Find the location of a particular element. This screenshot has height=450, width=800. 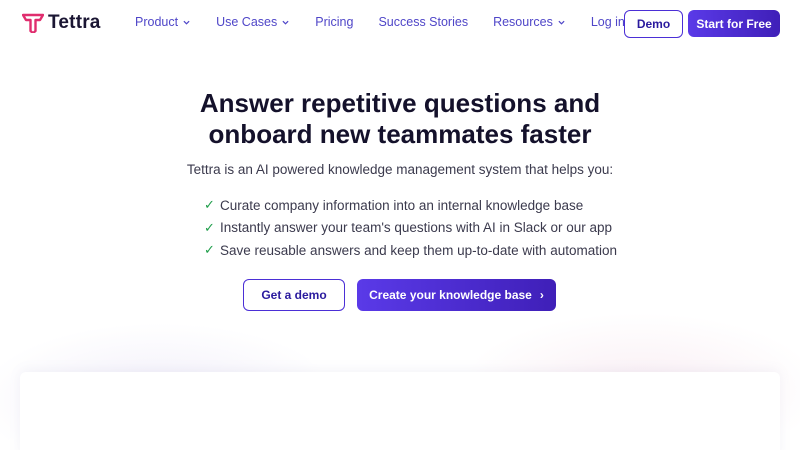

nav-pricing: Pricing is located at coordinates (334, 22).